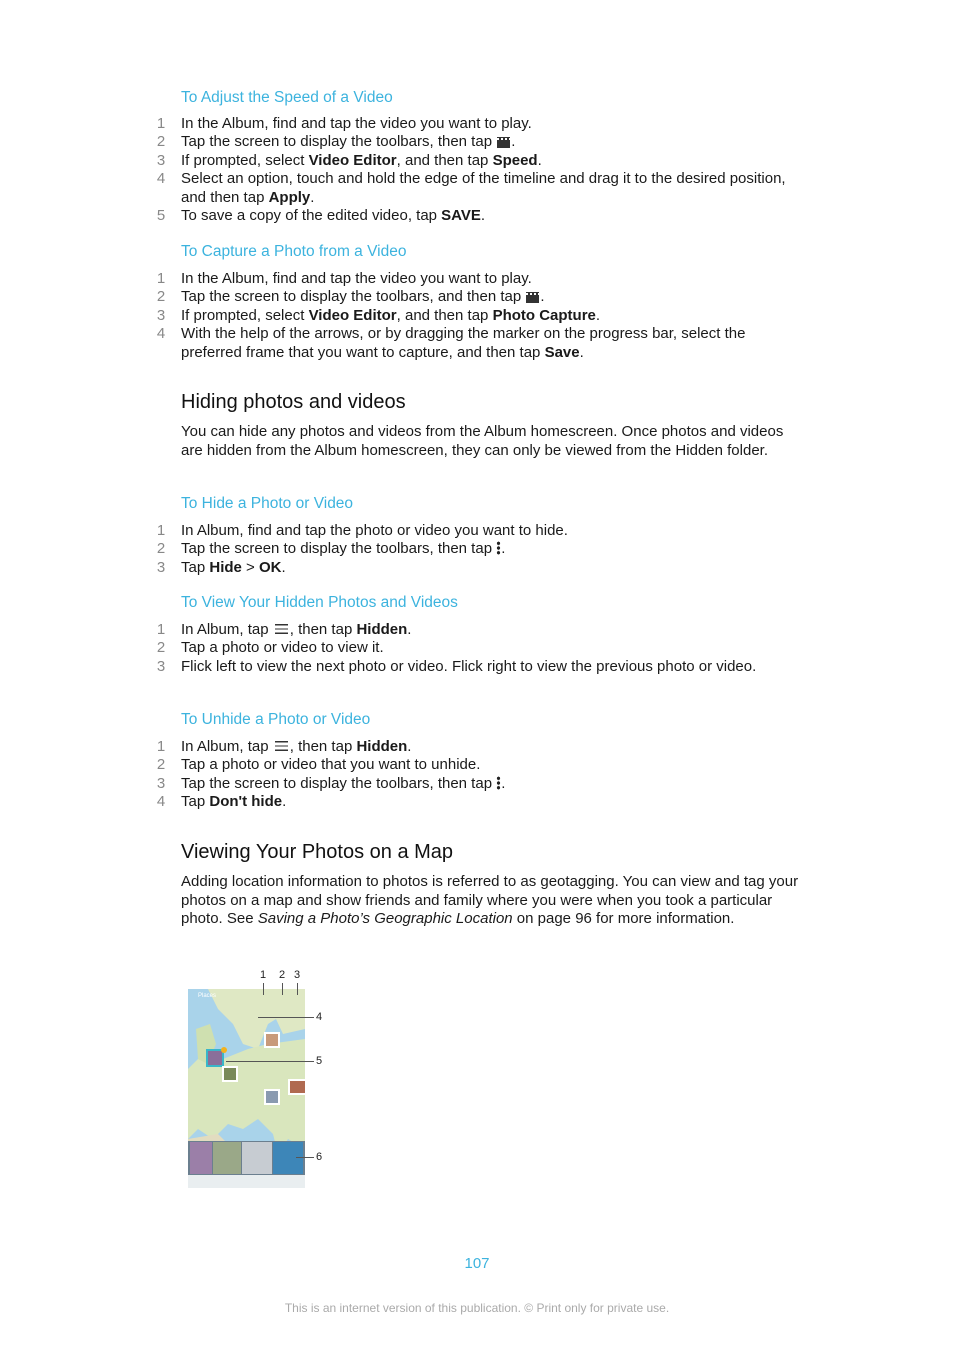  I want to click on text: To save a copy of the edited video, tap, so click(311, 216).